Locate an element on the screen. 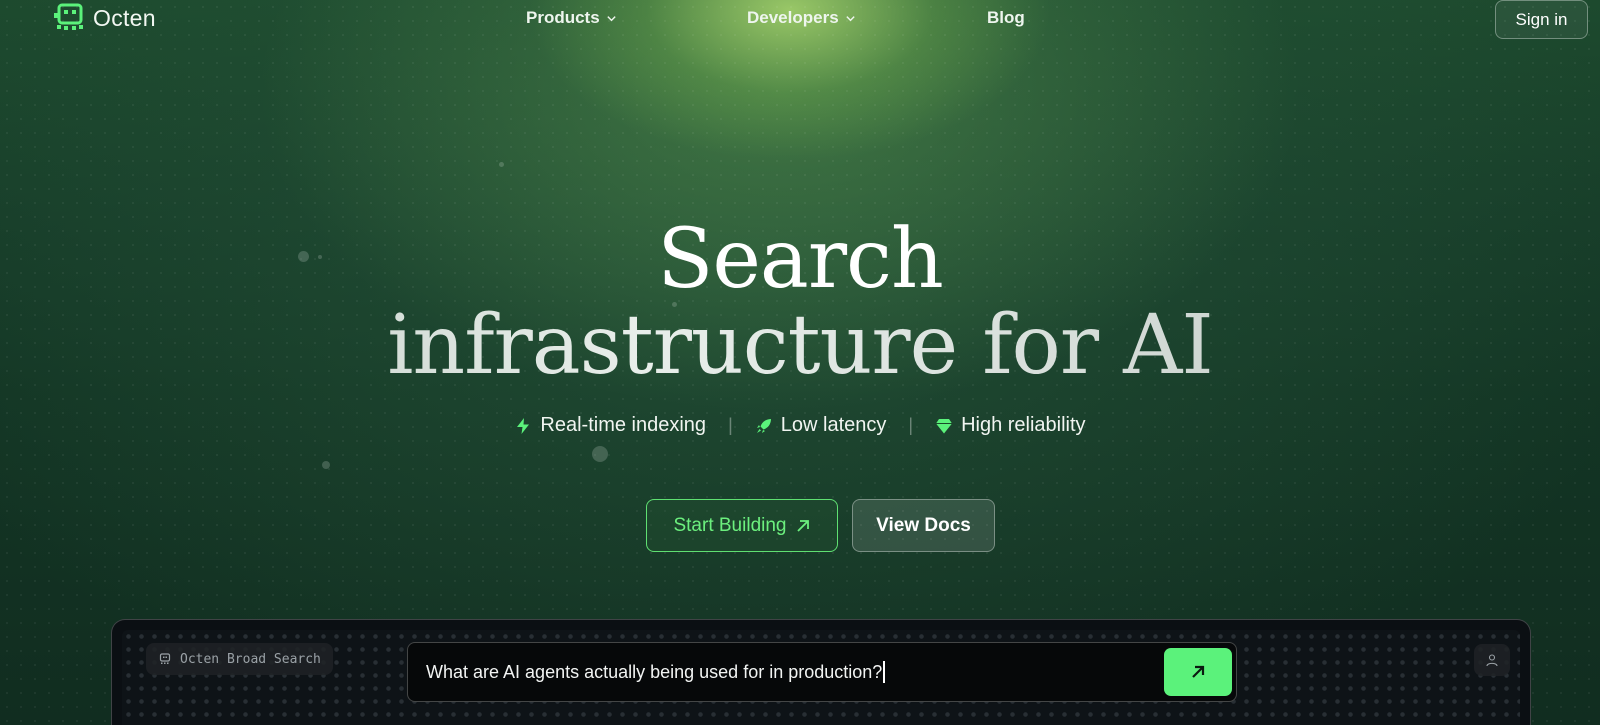  feature-label: Real-time indexing is located at coordinates (623, 425).